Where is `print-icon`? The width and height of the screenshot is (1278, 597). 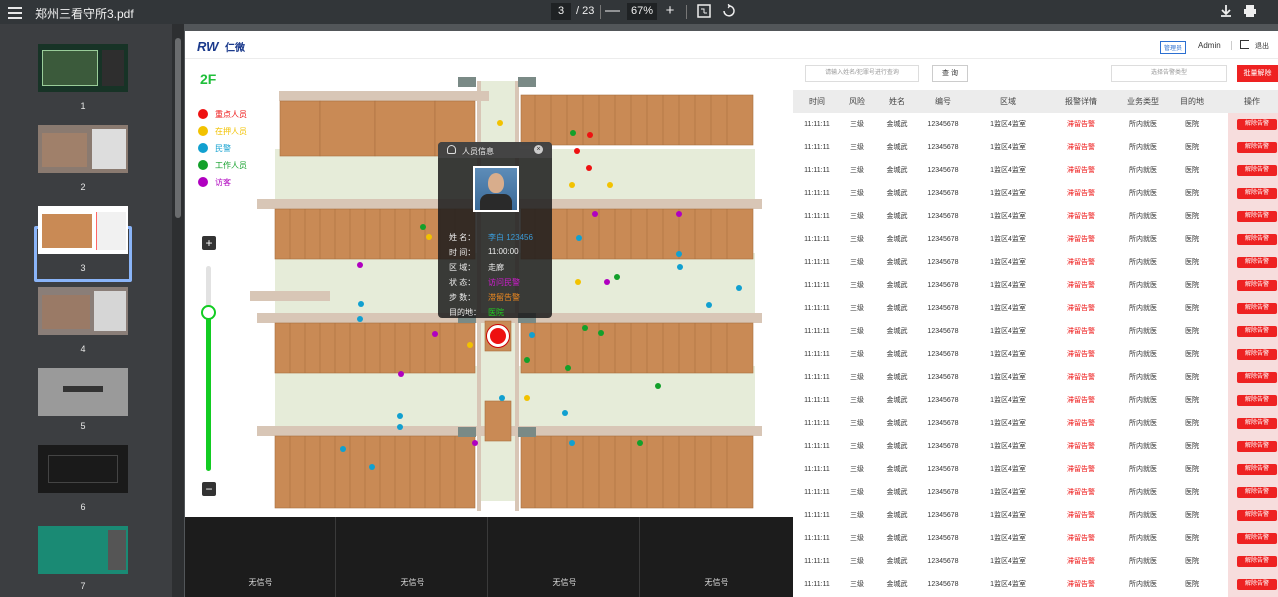
print-icon is located at coordinates (1250, 11).